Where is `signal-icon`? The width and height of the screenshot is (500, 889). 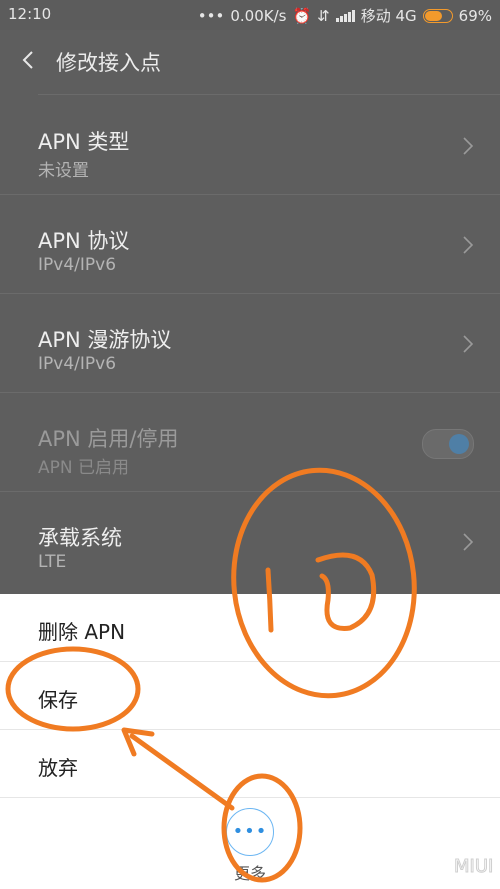 signal-icon is located at coordinates (345, 15).